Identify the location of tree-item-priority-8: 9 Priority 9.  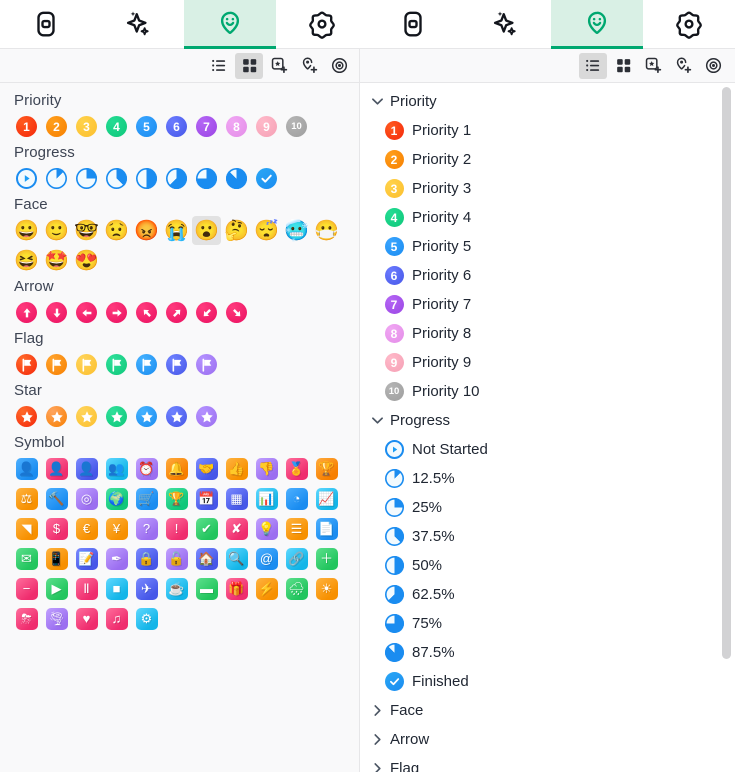
(547, 362).